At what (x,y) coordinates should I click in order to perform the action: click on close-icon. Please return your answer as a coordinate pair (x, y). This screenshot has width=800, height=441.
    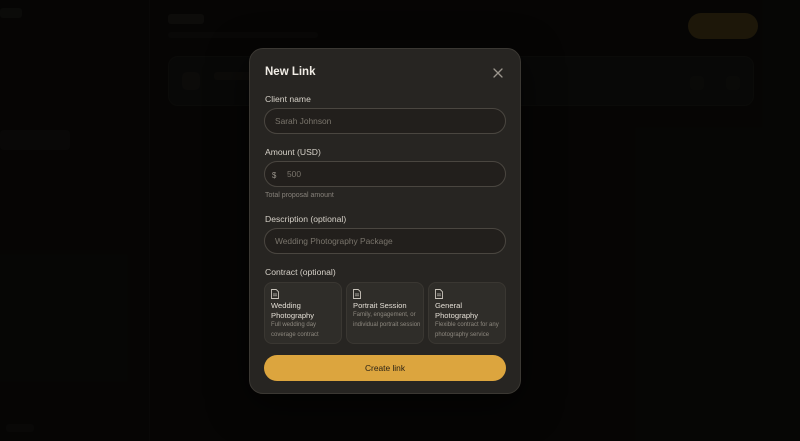
    Looking at the image, I should click on (498, 73).